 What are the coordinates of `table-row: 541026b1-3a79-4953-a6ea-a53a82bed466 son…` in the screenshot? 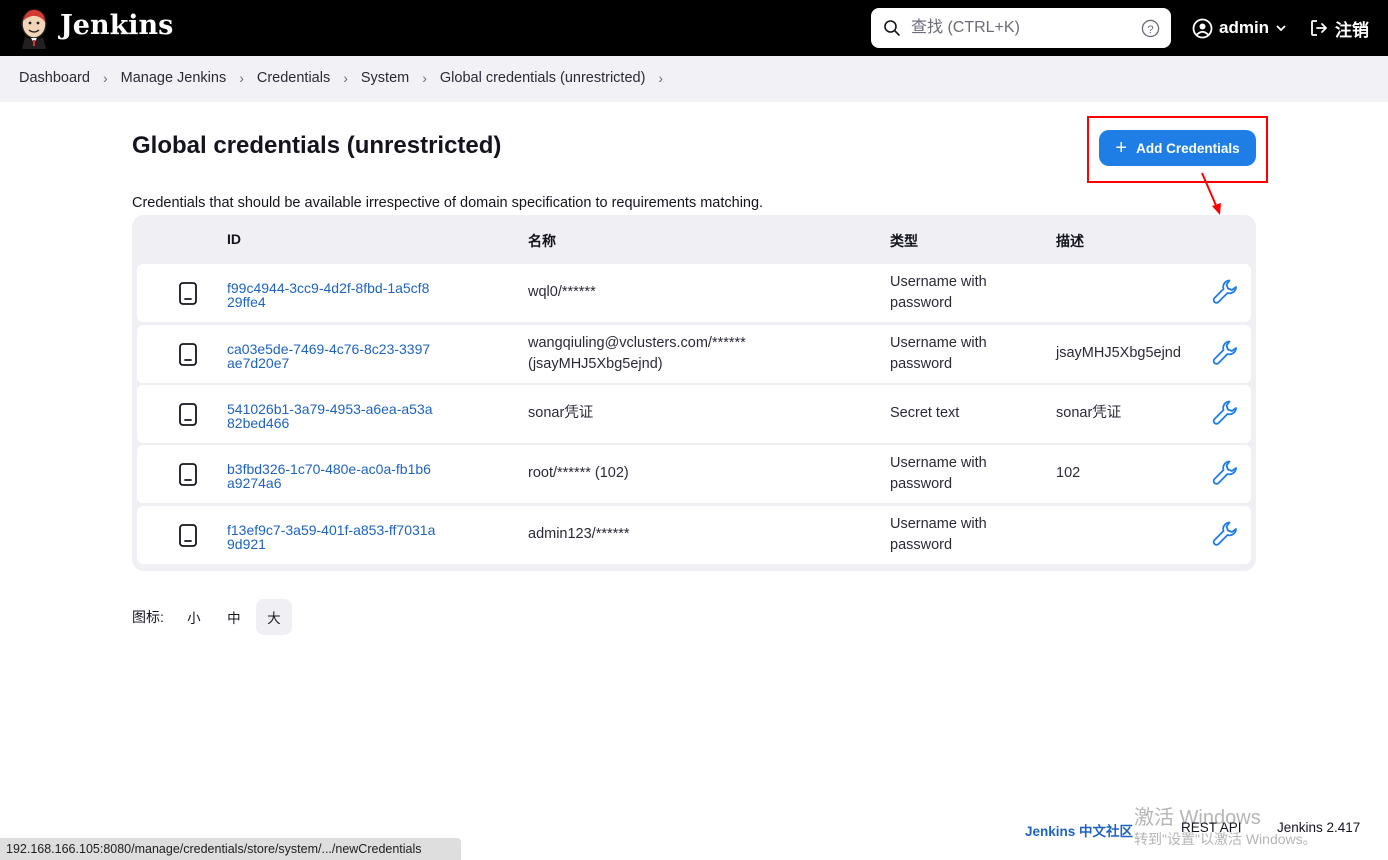 It's located at (694, 414).